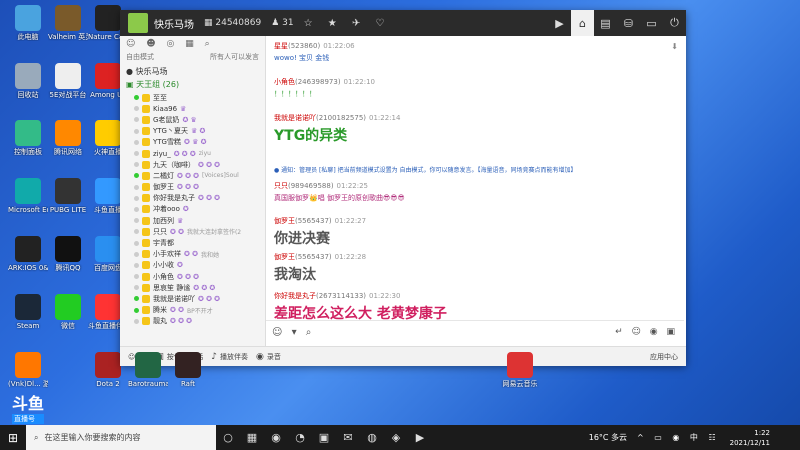  Describe the element at coordinates (339, 192) in the screenshot. I see `chat-message: 只只(989469588) 01:22:25 真国服伽罗👑唱 伽罗王的原创歌曲😎😎😎` at that location.